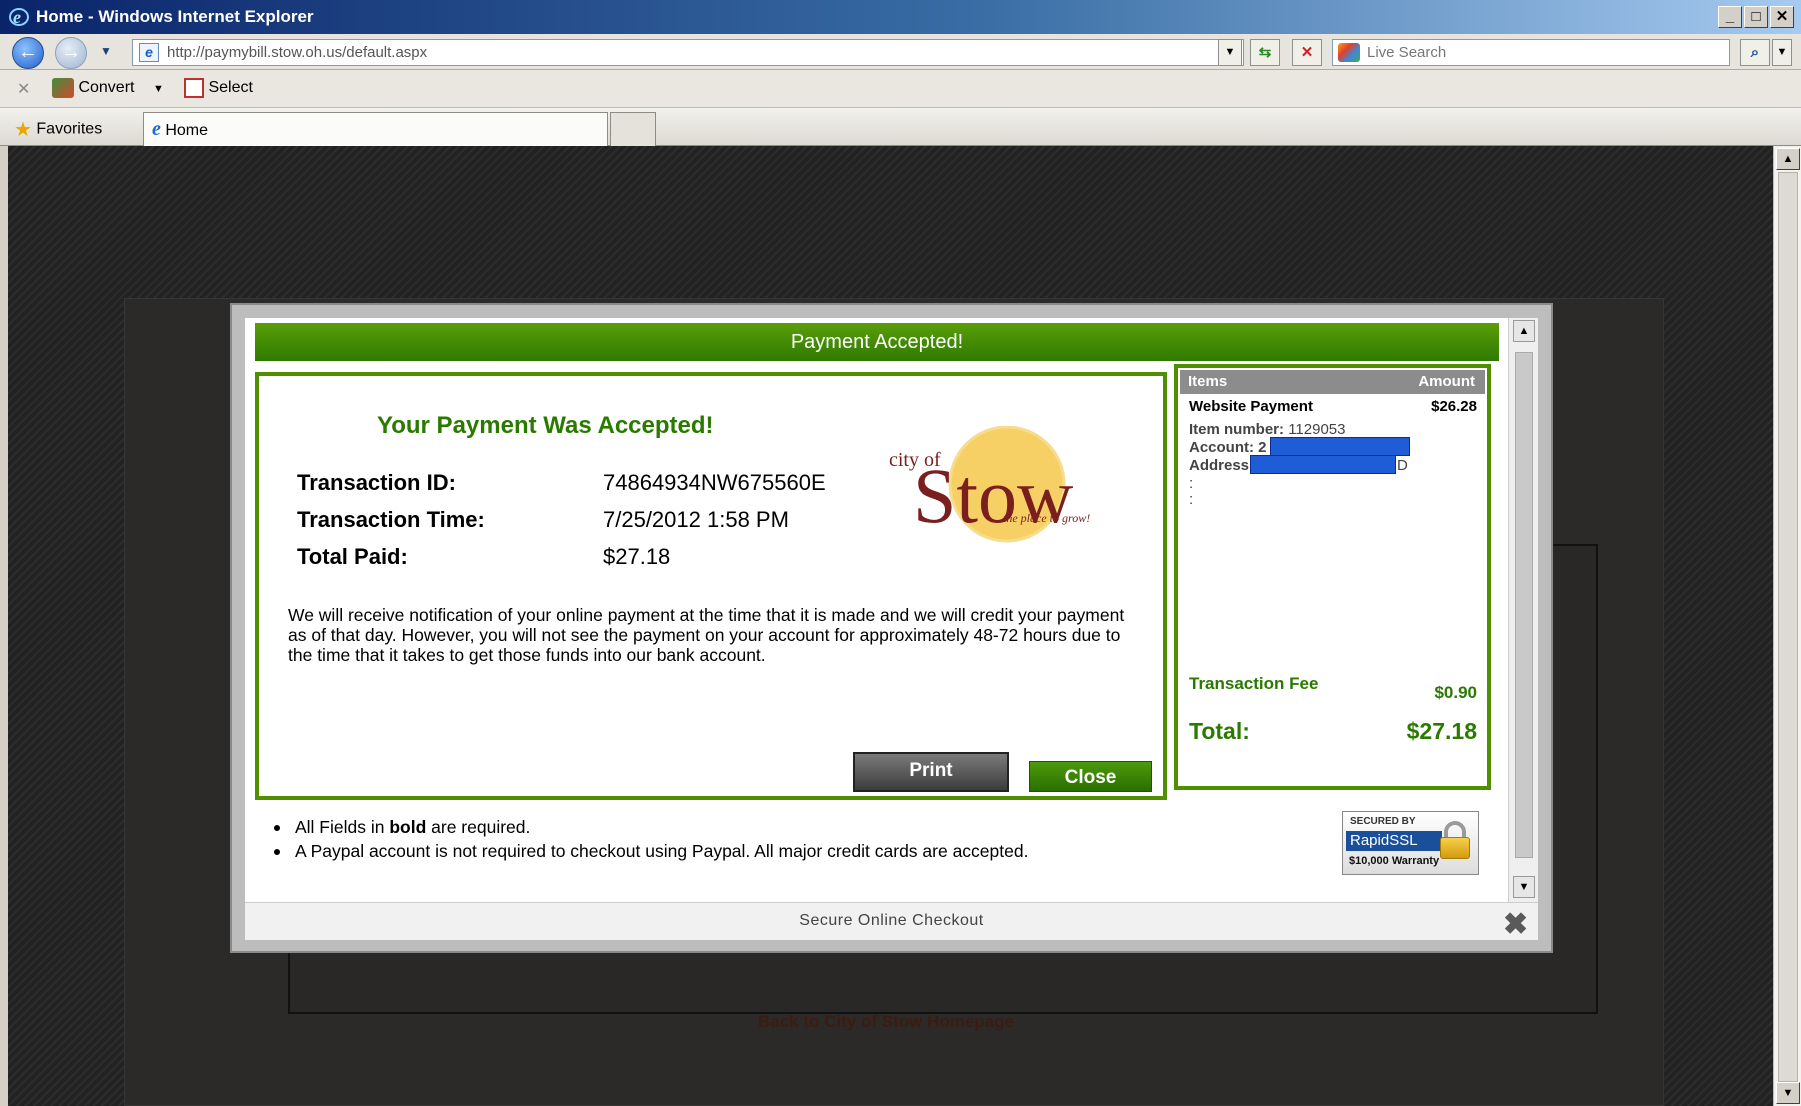  I want to click on back-to-homepage-link: Back to City of Stow Homepage, so click(886, 1022).